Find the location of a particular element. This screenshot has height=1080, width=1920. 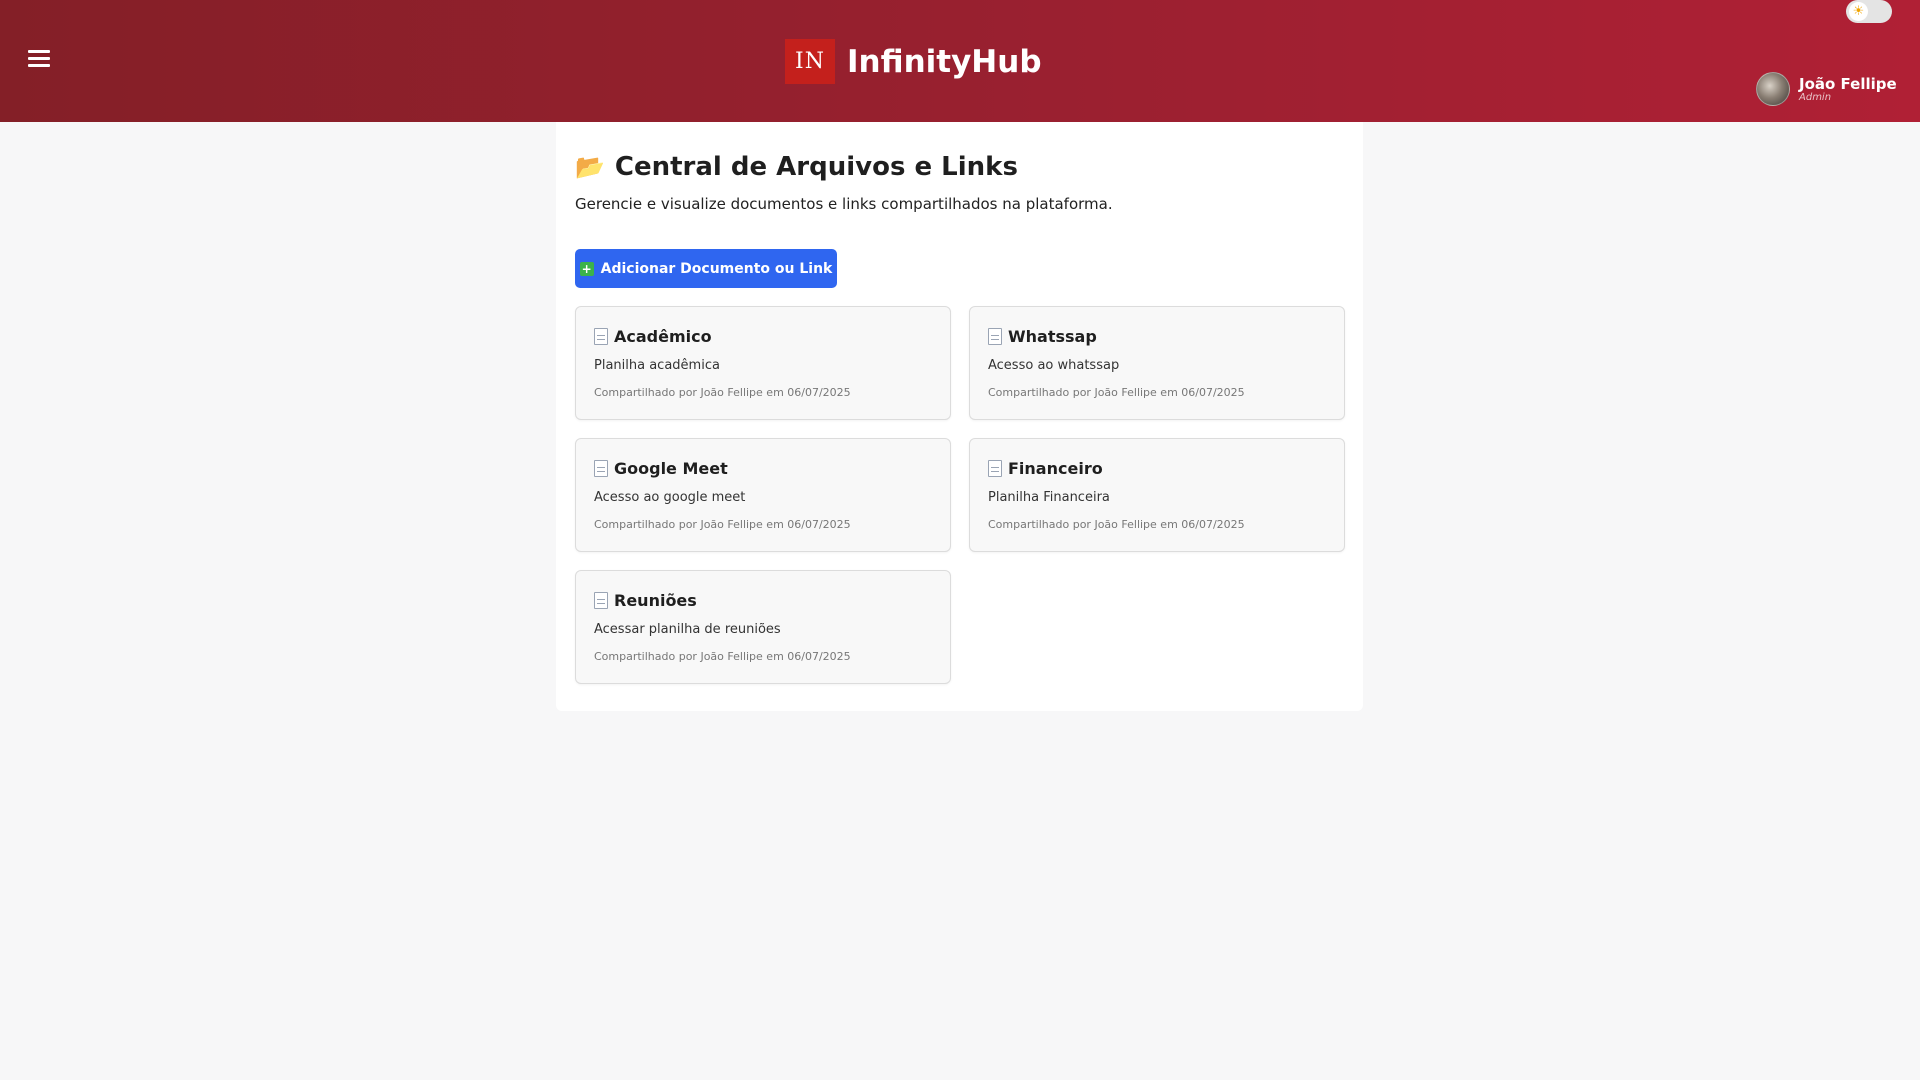

page-title: 📂 Central de Arquivos e Links is located at coordinates (796, 167).